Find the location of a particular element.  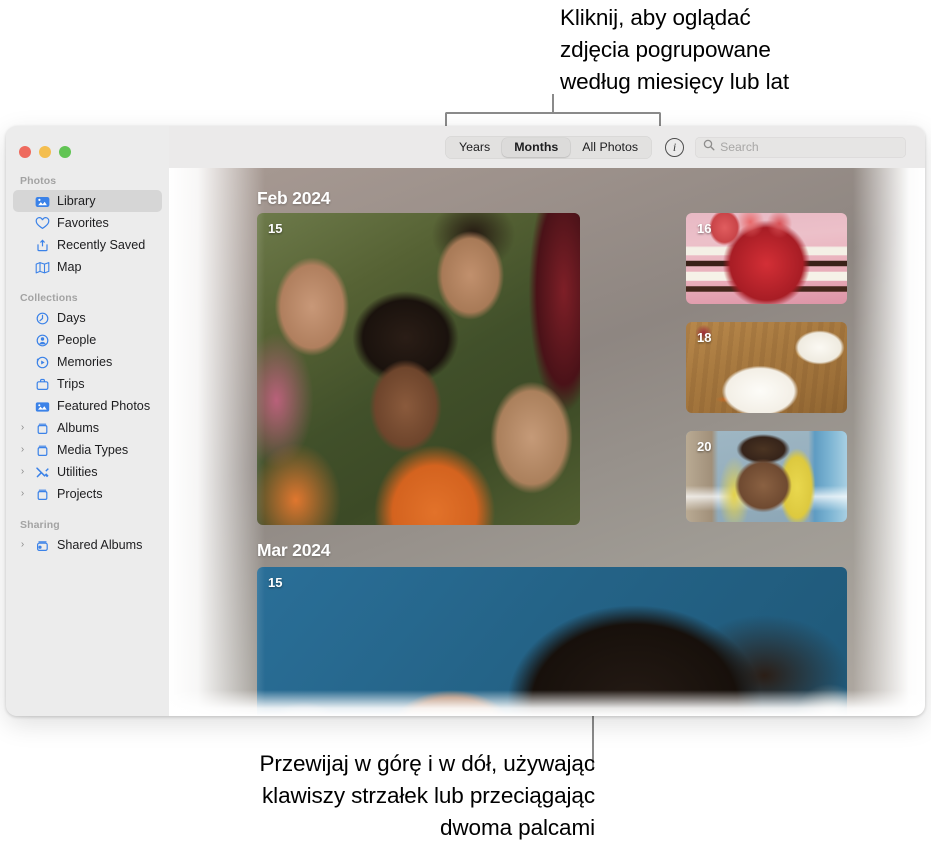

info-icon: i is located at coordinates (675, 147).